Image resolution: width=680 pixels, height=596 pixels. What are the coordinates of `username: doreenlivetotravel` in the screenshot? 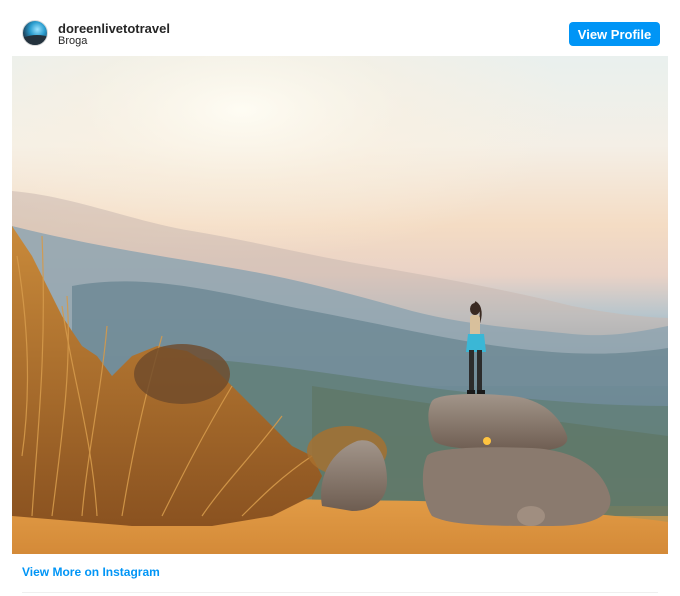 It's located at (114, 28).